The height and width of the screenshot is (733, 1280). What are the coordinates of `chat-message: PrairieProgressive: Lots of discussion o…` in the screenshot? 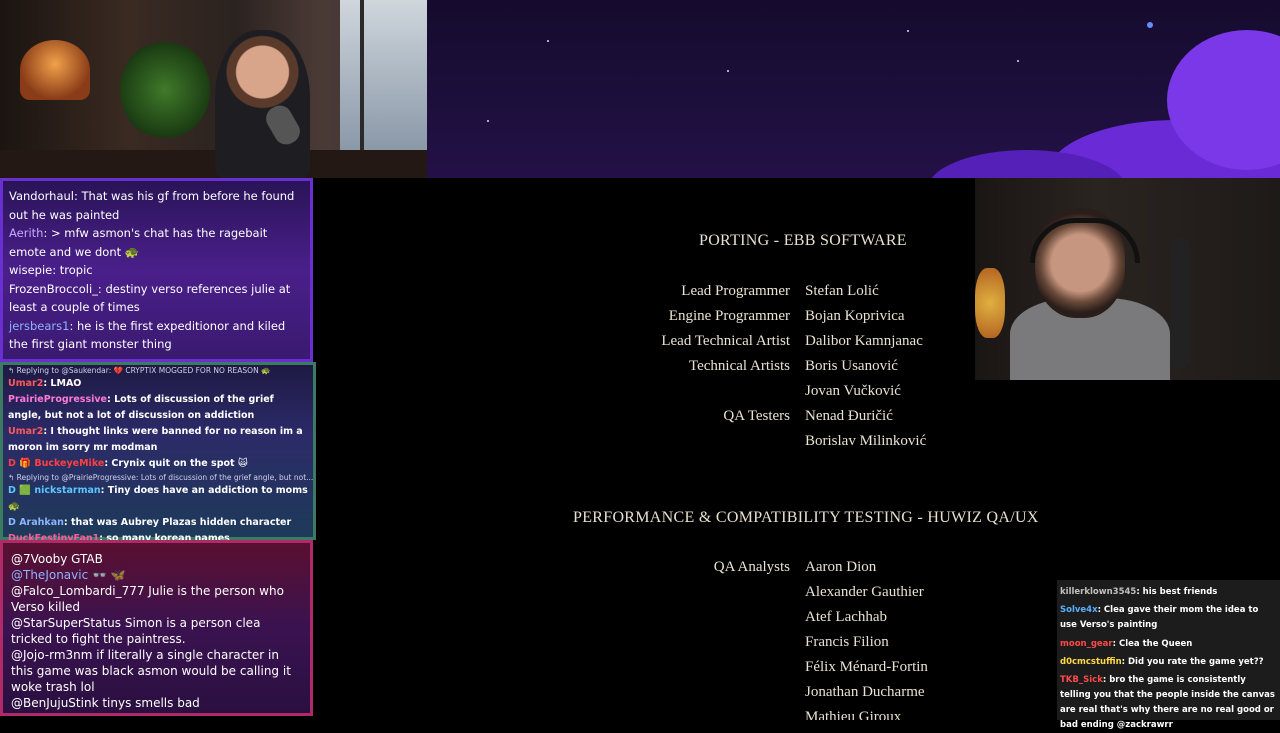 It's located at (141, 407).